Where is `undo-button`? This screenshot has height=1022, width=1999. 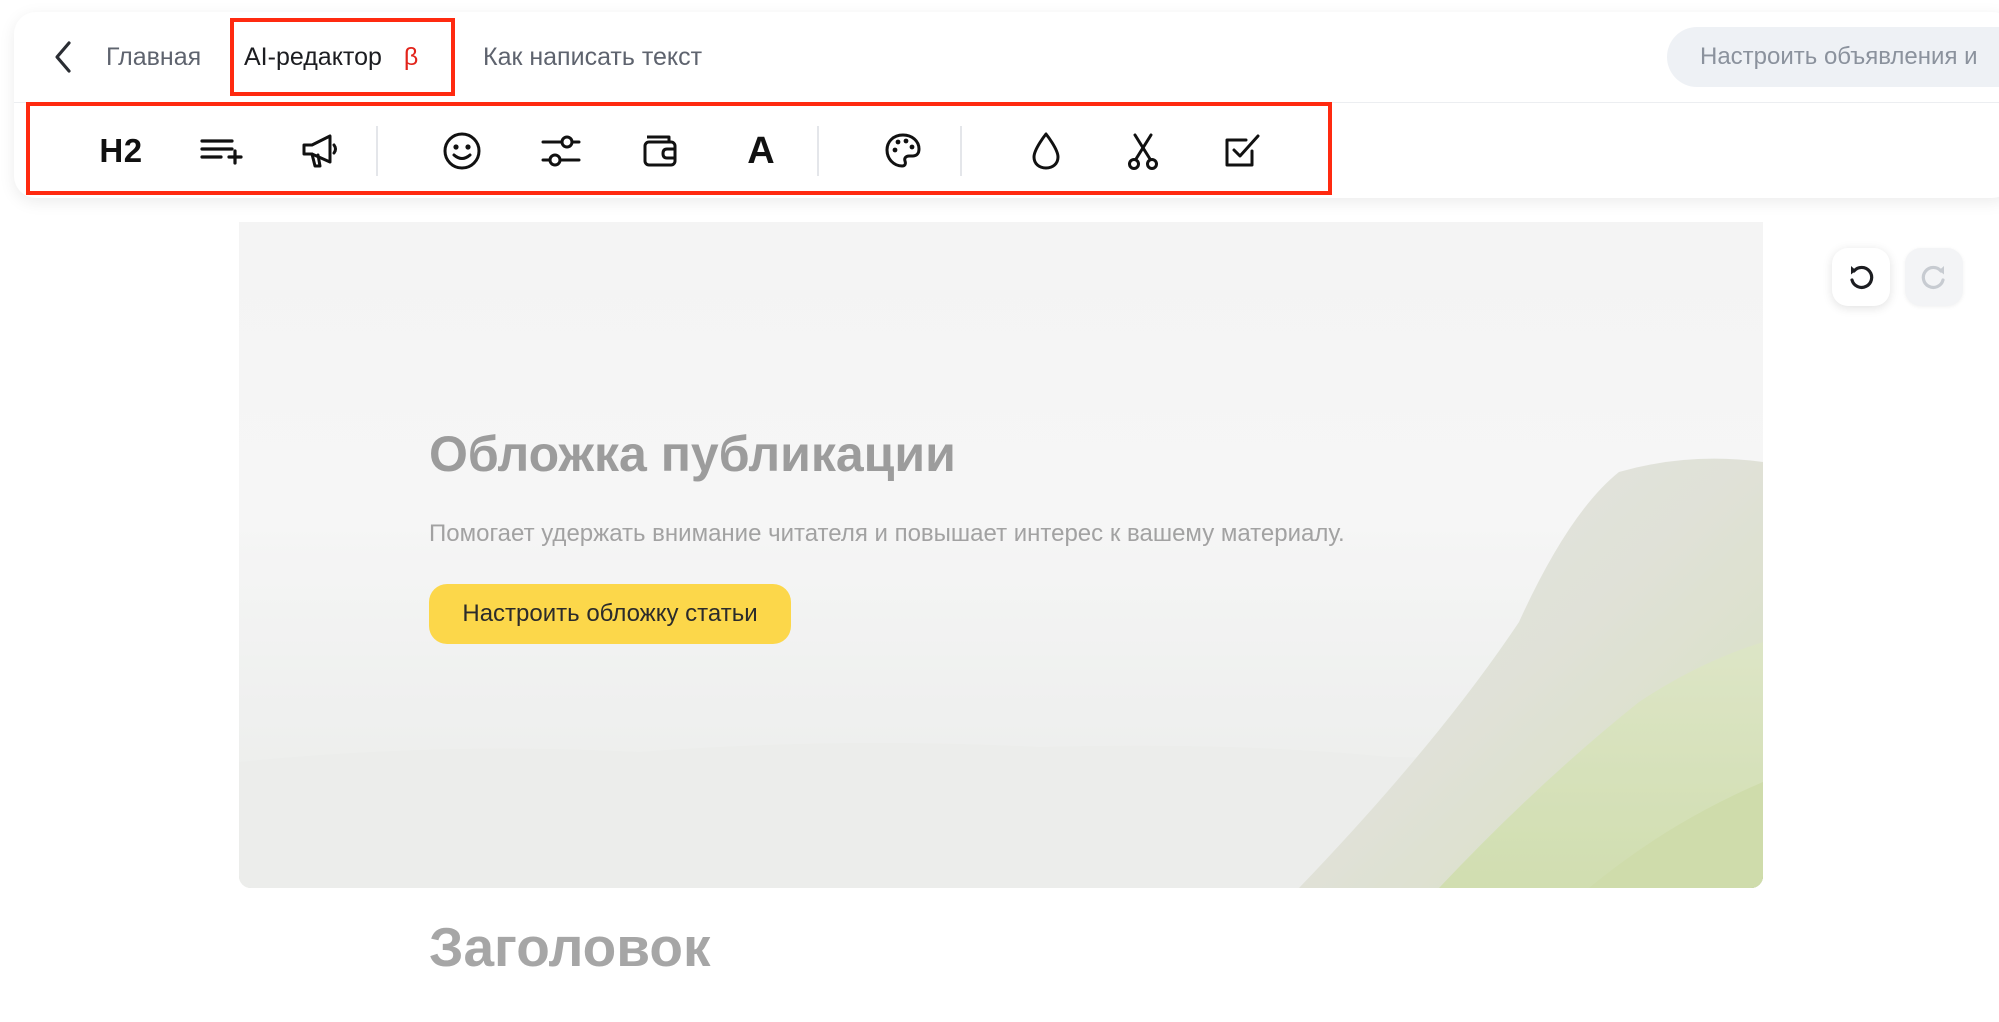 undo-button is located at coordinates (1861, 277).